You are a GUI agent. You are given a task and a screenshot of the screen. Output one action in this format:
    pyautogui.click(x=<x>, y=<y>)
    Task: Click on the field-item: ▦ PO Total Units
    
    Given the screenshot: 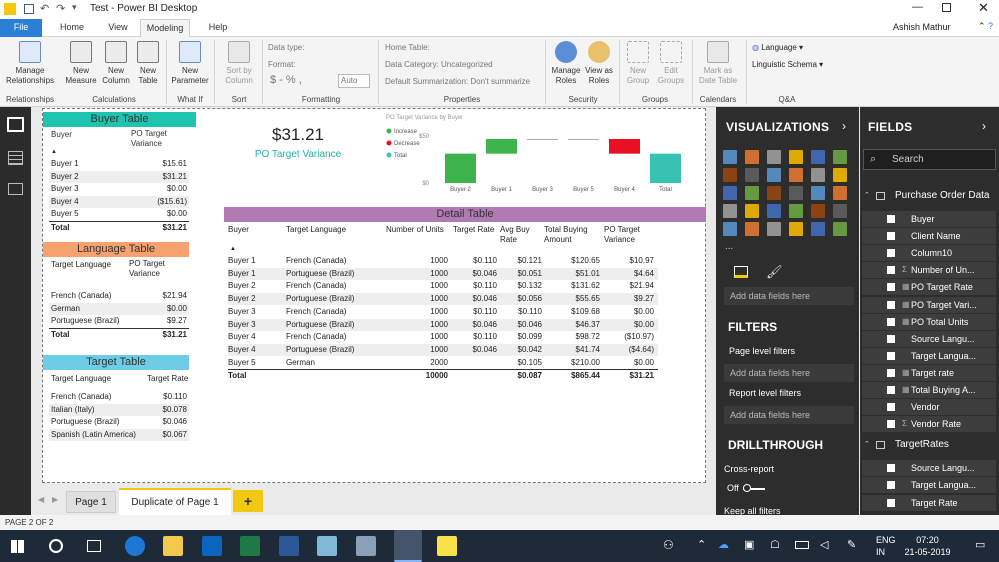 What is the action you would take?
    pyautogui.click(x=929, y=321)
    